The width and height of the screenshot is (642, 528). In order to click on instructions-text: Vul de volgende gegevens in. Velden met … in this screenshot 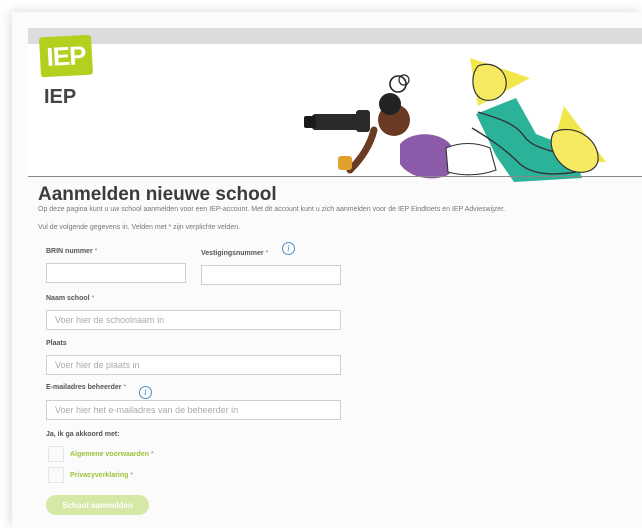, I will do `click(139, 227)`.